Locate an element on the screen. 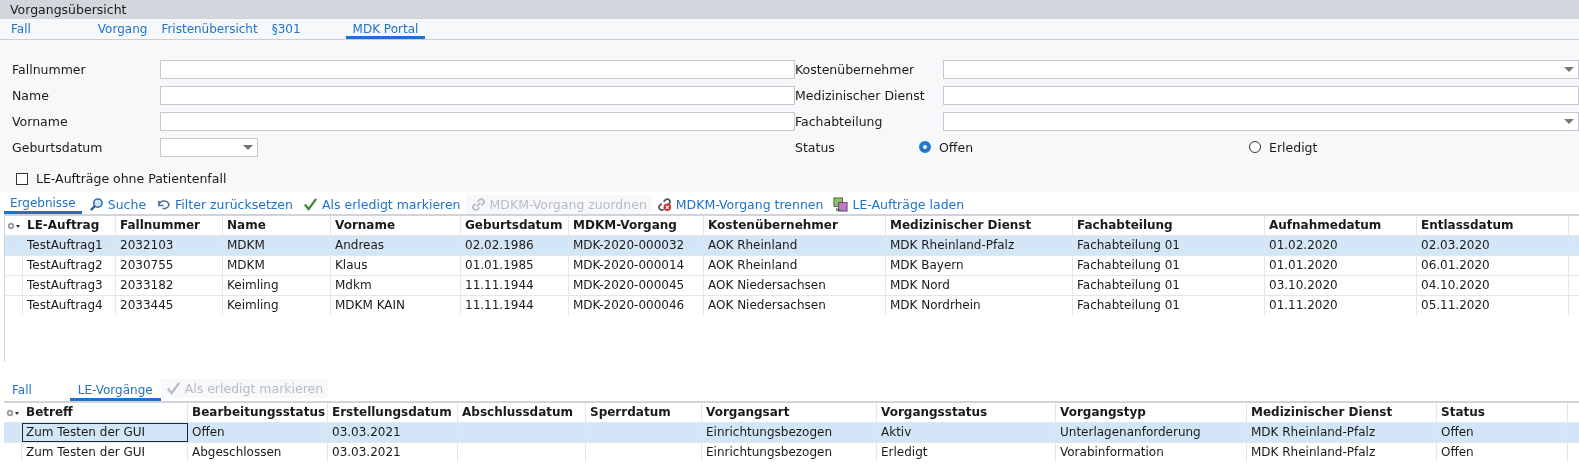  field-label: Fachabteilung is located at coordinates (839, 121).